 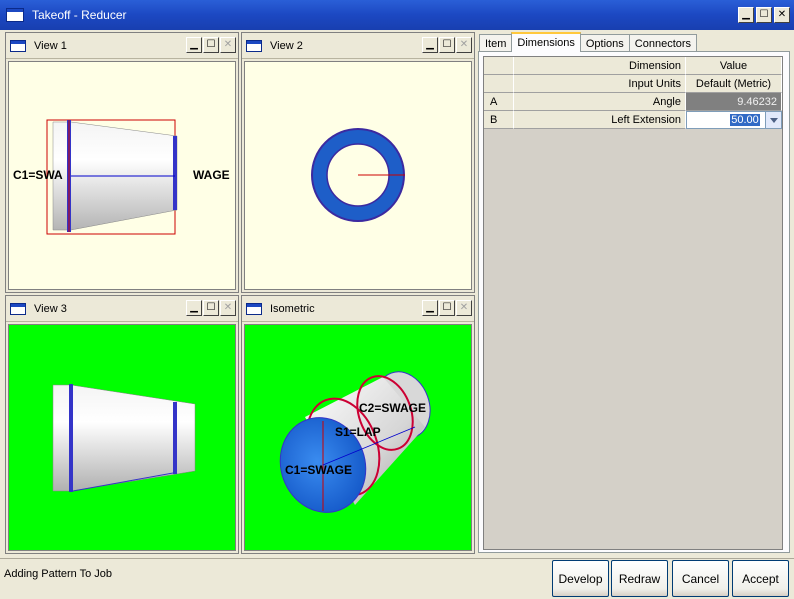 I want to click on redraw-button: Redraw, so click(x=639, y=578).